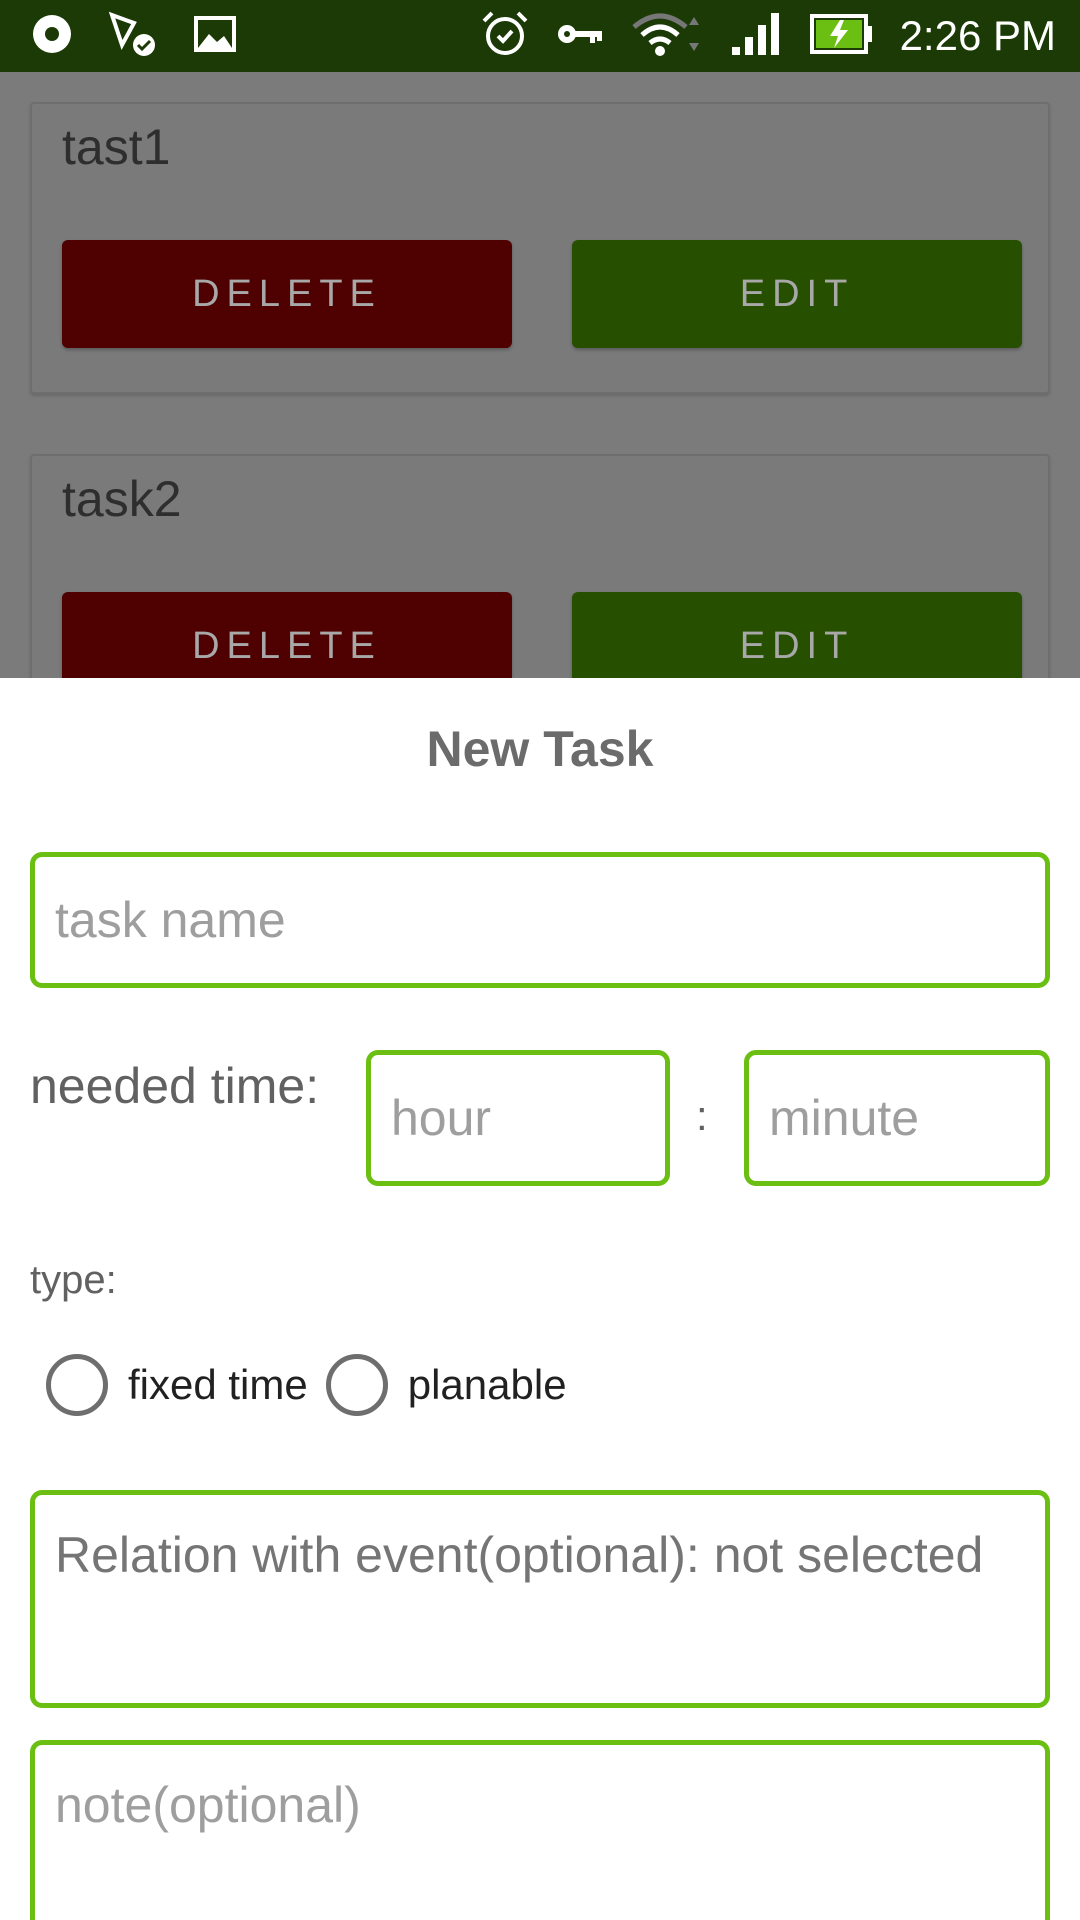  Describe the element at coordinates (487, 1385) in the screenshot. I see `planable-label: planable` at that location.